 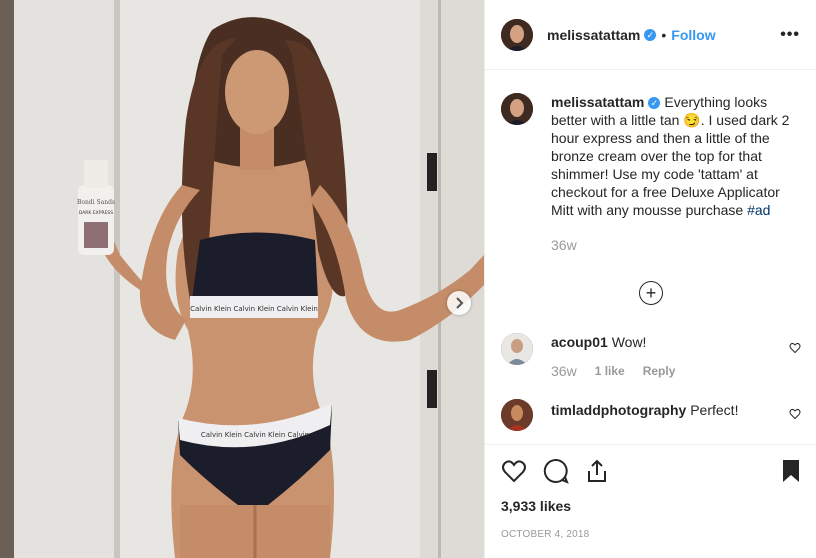 I want to click on save-button, so click(x=791, y=471).